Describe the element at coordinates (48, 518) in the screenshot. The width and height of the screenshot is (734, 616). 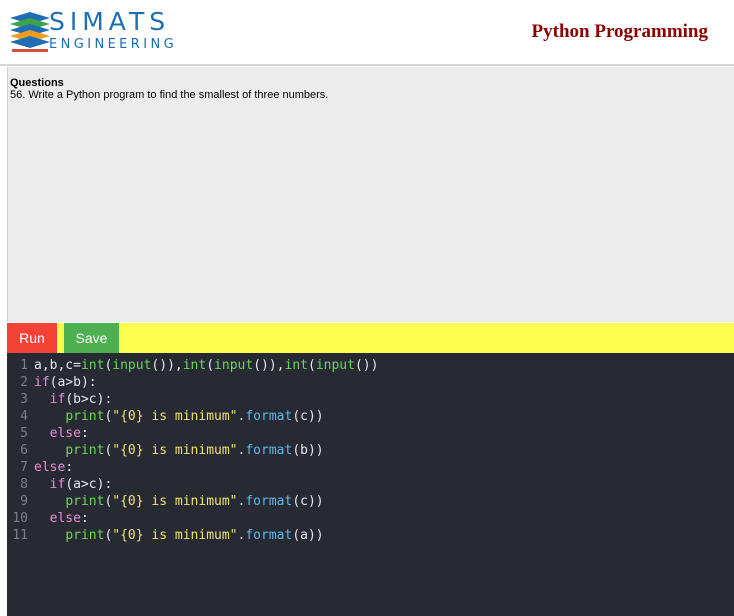
I see `code-line: 10 else:` at that location.